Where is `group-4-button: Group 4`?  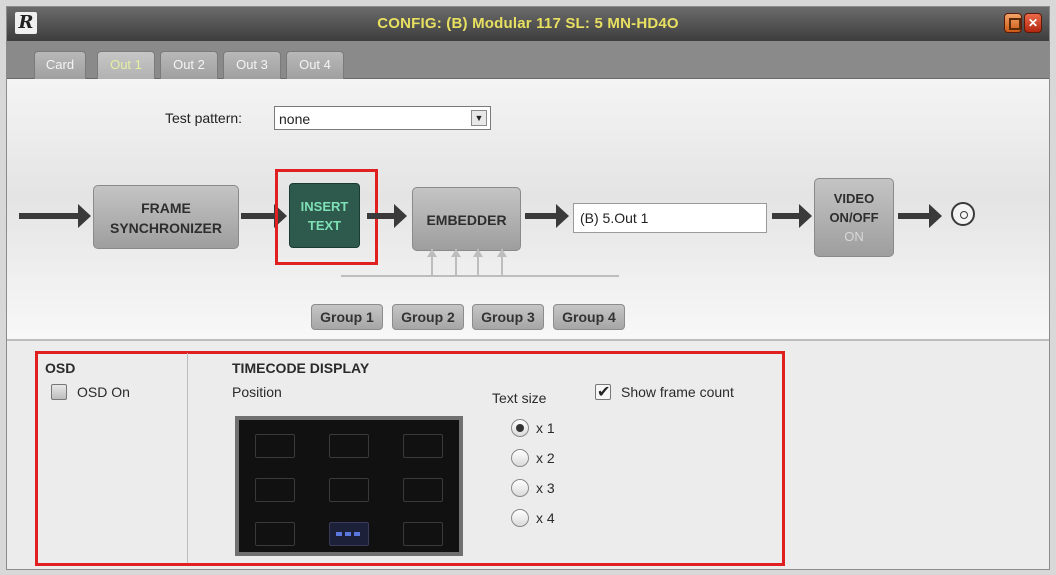
group-4-button: Group 4 is located at coordinates (589, 317).